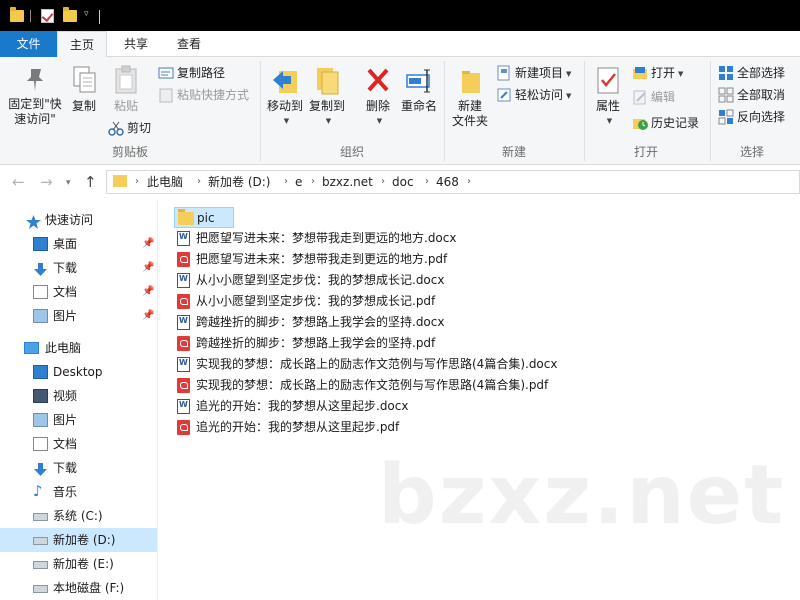 The height and width of the screenshot is (600, 800). Describe the element at coordinates (653, 97) in the screenshot. I see `edit-button: 编辑` at that location.